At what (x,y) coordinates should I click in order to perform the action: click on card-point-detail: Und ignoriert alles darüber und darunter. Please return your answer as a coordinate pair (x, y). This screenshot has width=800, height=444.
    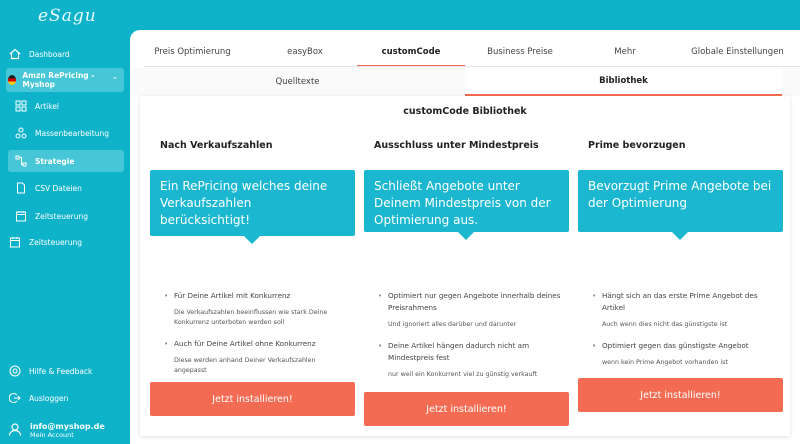
    Looking at the image, I should click on (452, 324).